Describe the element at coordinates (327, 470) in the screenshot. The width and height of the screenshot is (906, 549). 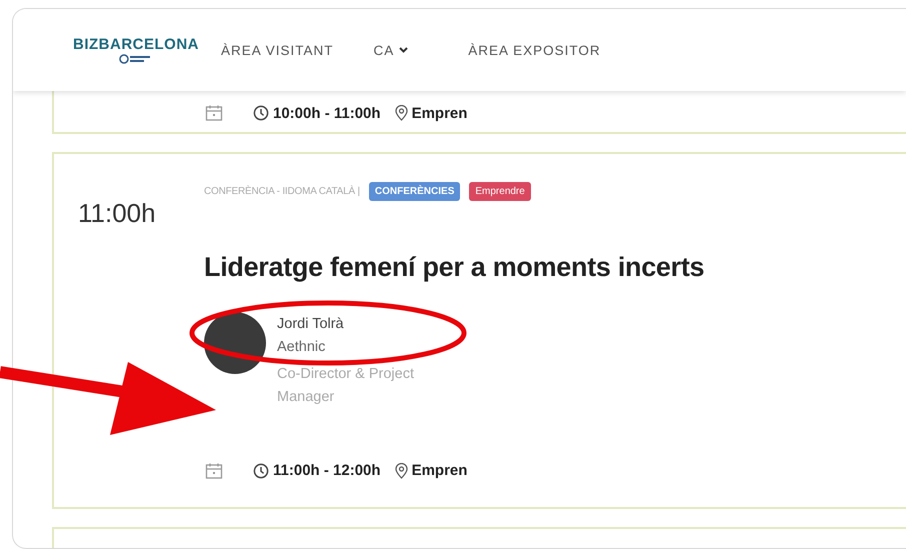
I see `session-time-range: 11:00h - 12:00h` at that location.